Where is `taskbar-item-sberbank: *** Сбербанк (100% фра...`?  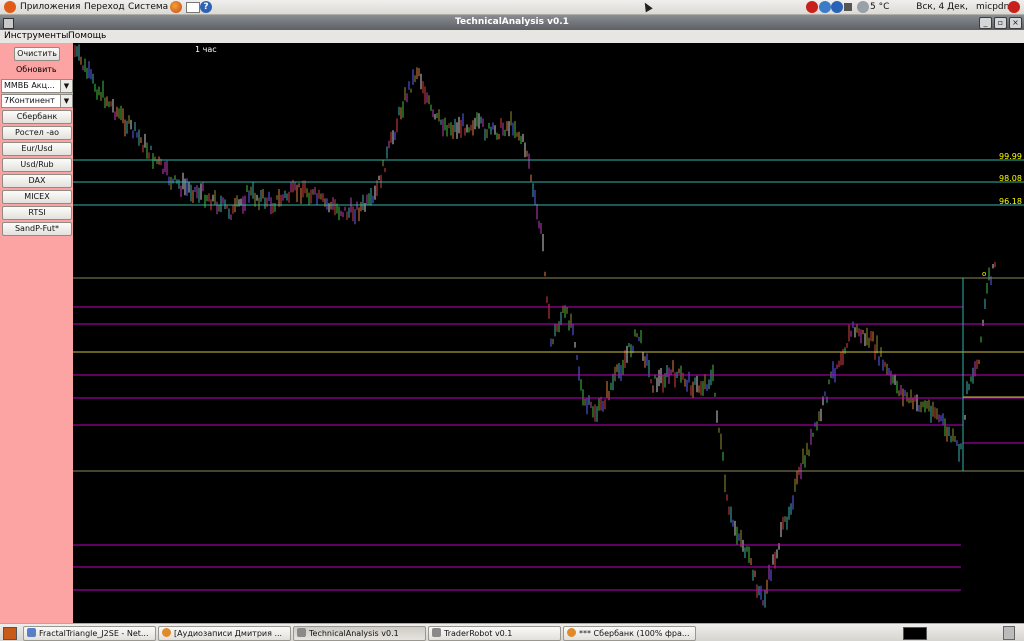 taskbar-item-sberbank: *** Сбербанк (100% фра... is located at coordinates (629, 633).